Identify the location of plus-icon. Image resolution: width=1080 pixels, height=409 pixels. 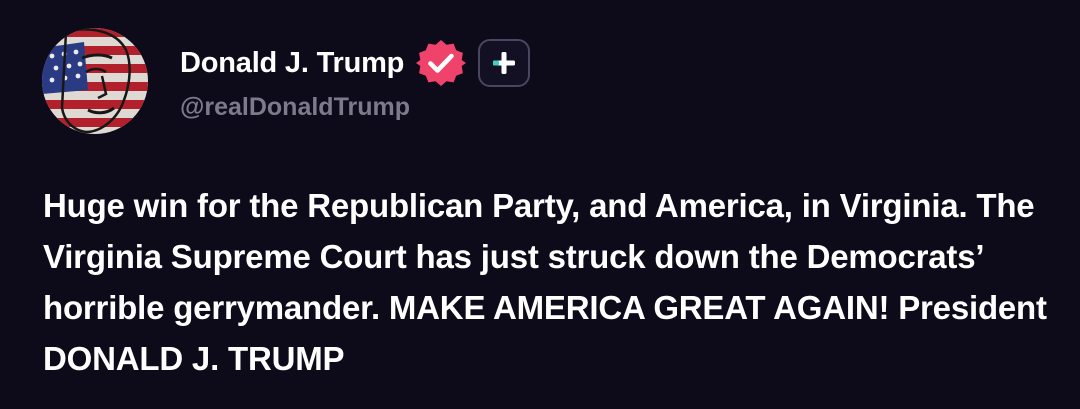
(504, 63).